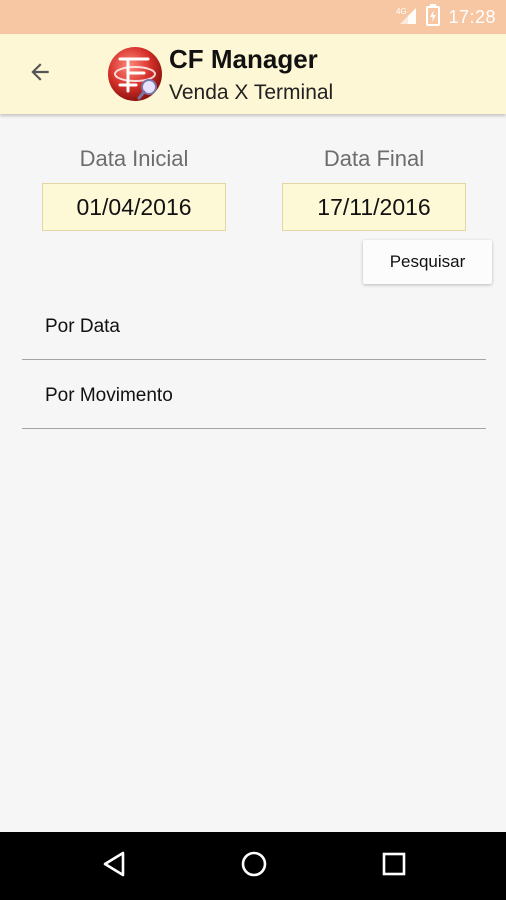 The height and width of the screenshot is (900, 506). I want to click on start-date-field: 01/04/2016, so click(134, 207).